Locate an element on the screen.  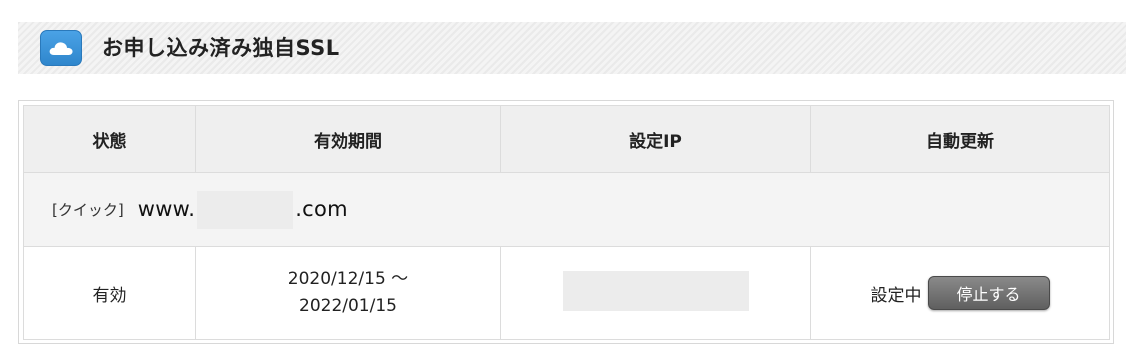
auto-renew-cell: 設定中 停止する is located at coordinates (960, 293).